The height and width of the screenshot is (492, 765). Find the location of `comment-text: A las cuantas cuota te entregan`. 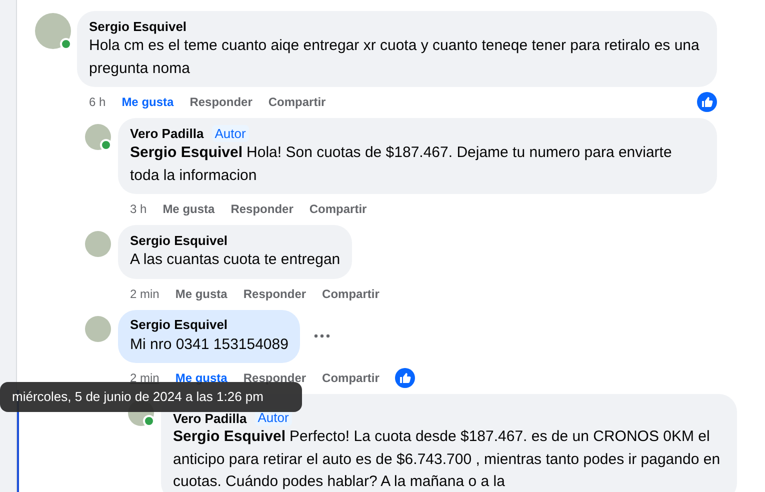

comment-text: A las cuantas cuota te entregan is located at coordinates (235, 260).